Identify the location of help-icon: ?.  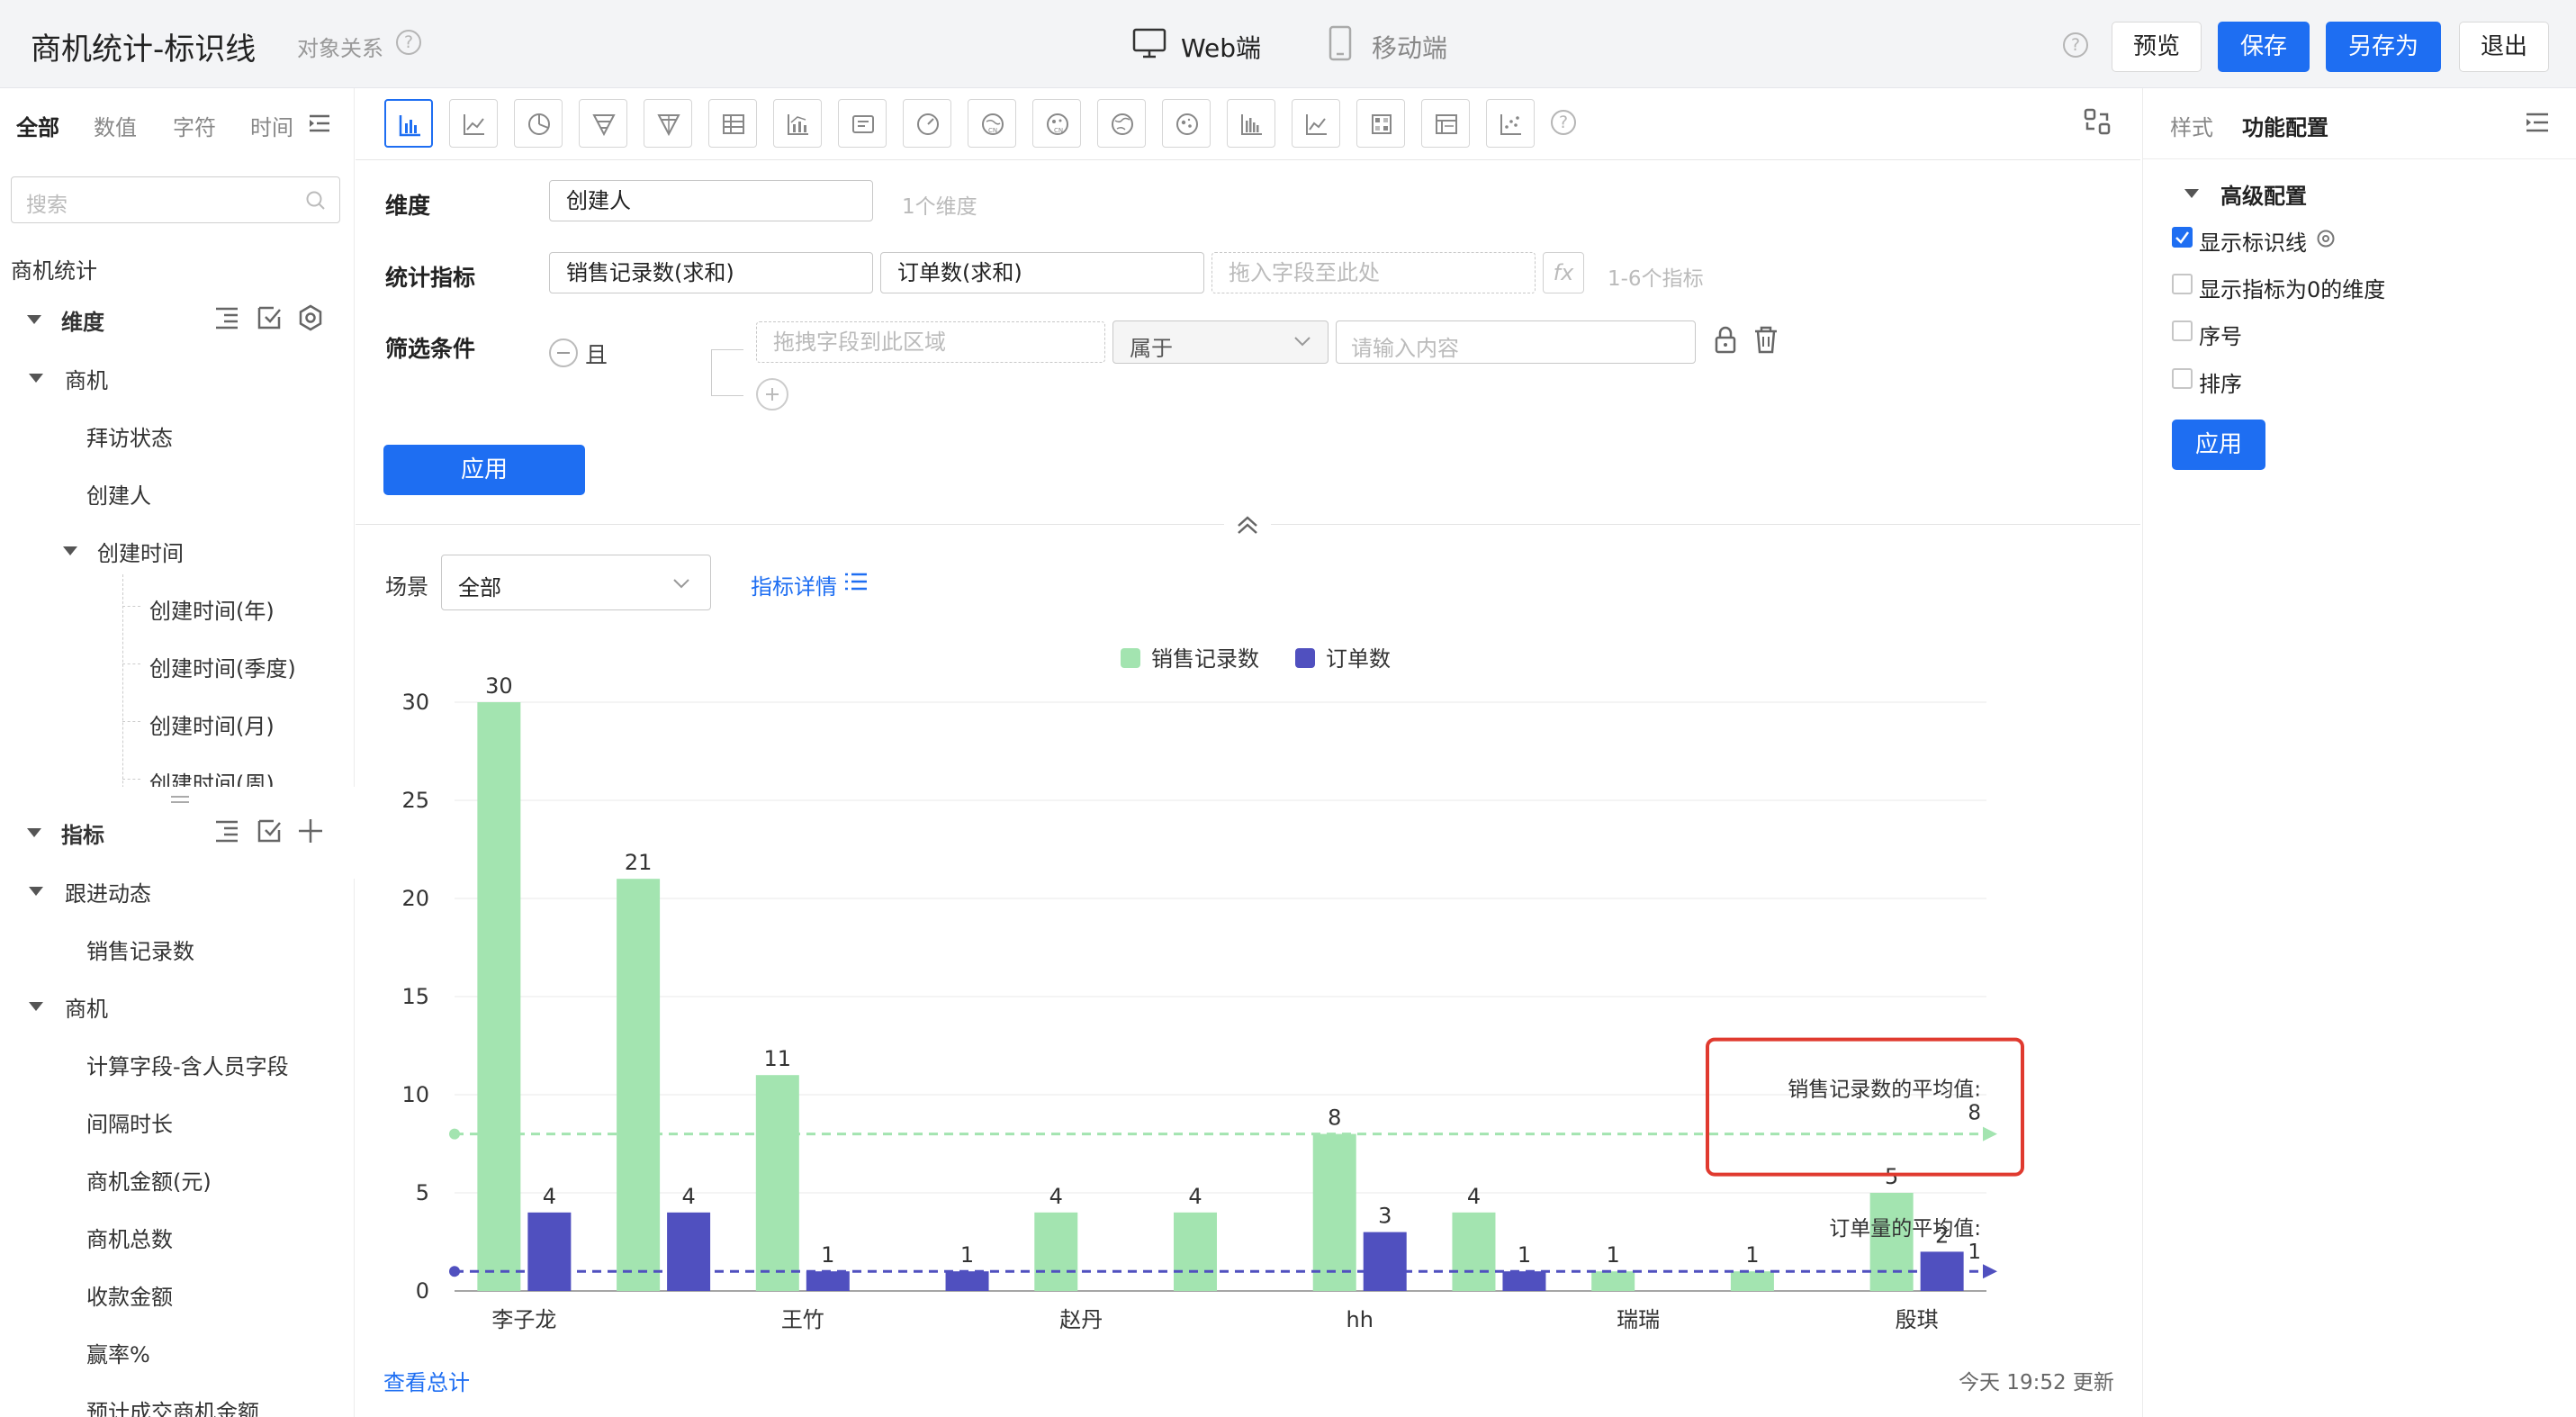
(408, 42).